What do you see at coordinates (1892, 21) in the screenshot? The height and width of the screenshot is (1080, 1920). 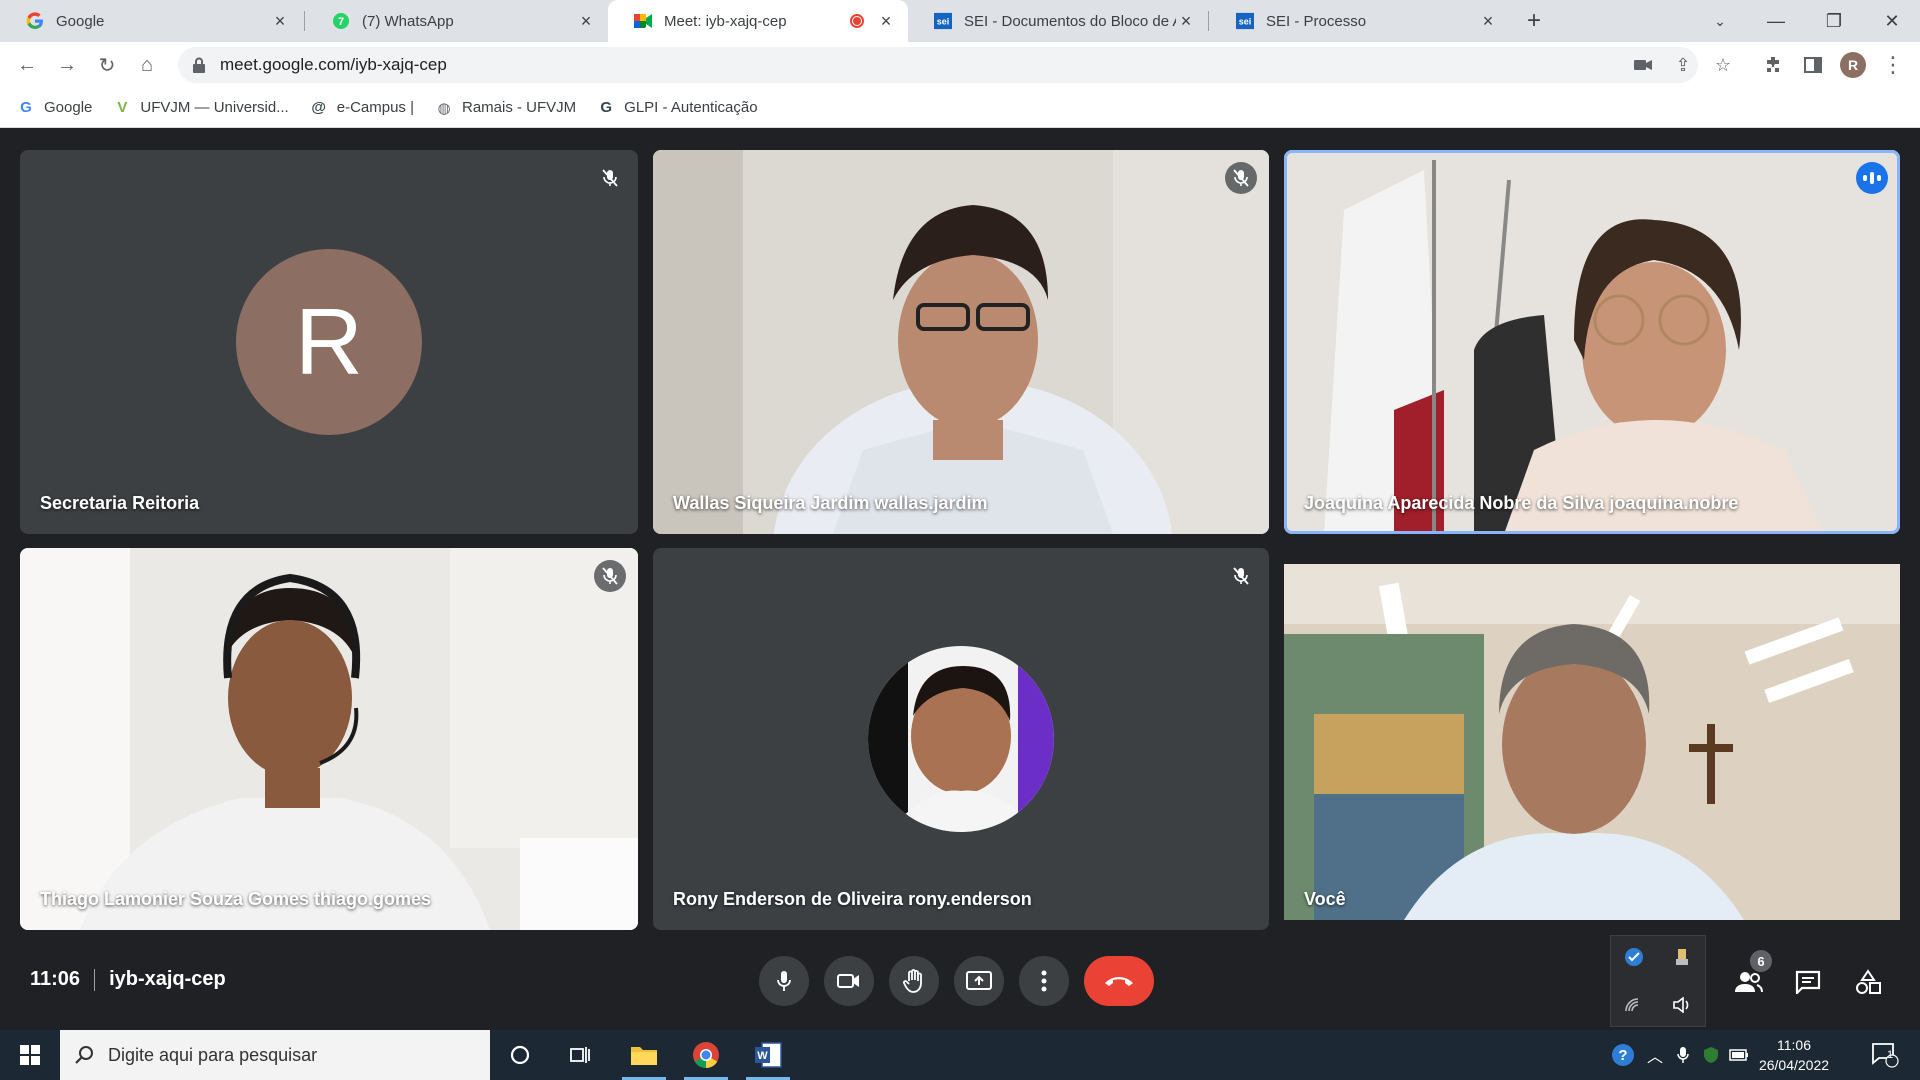 I see `window-close-icon: ✕` at bounding box center [1892, 21].